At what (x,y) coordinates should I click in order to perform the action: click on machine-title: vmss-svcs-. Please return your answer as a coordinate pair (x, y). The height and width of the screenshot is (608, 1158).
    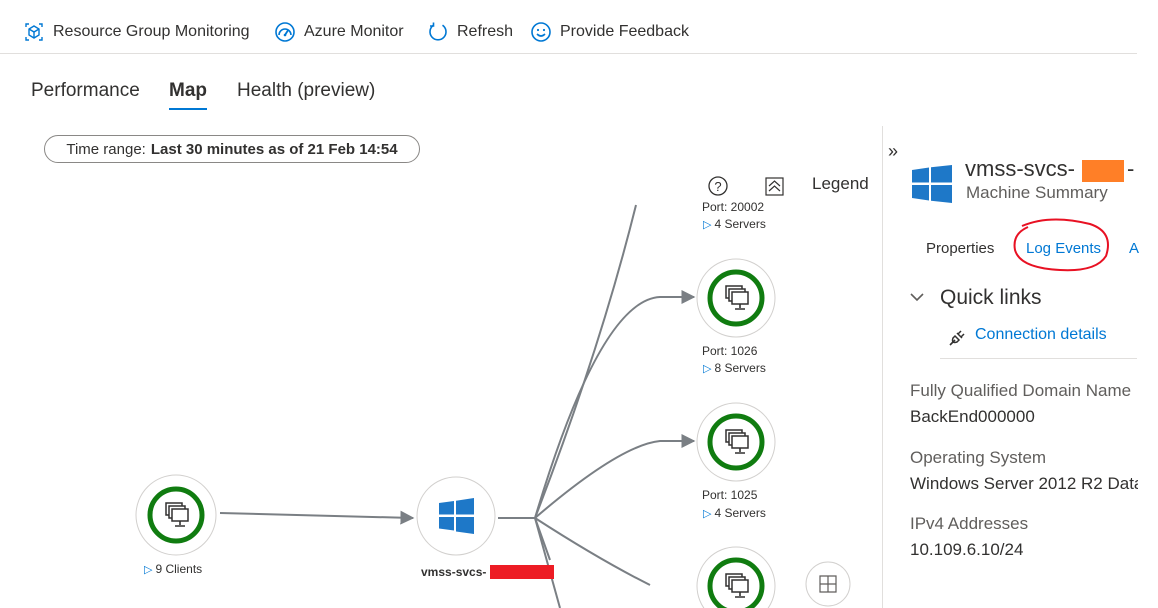
    Looking at the image, I should click on (1020, 168).